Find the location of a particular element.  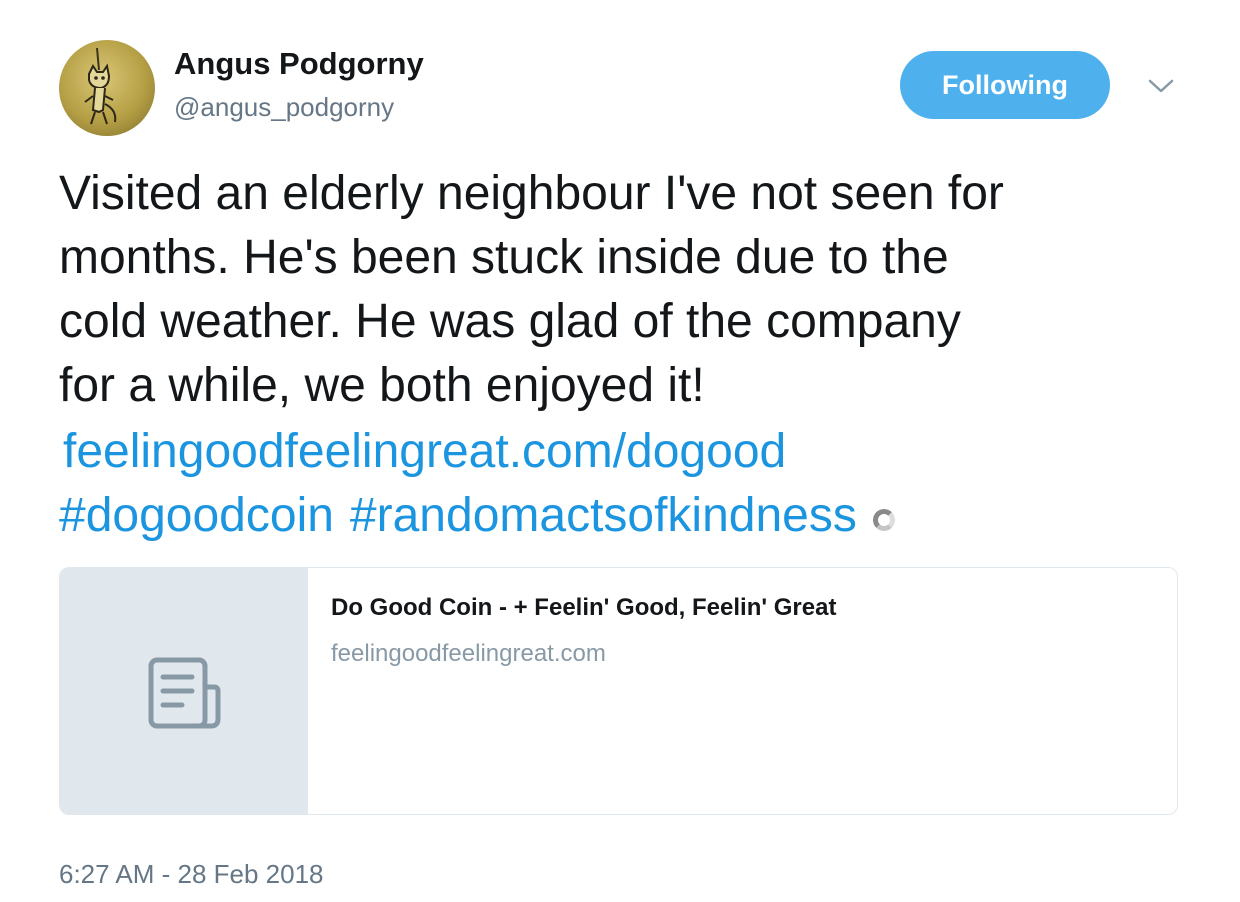

loading-spinner-icon is located at coordinates (883, 520).